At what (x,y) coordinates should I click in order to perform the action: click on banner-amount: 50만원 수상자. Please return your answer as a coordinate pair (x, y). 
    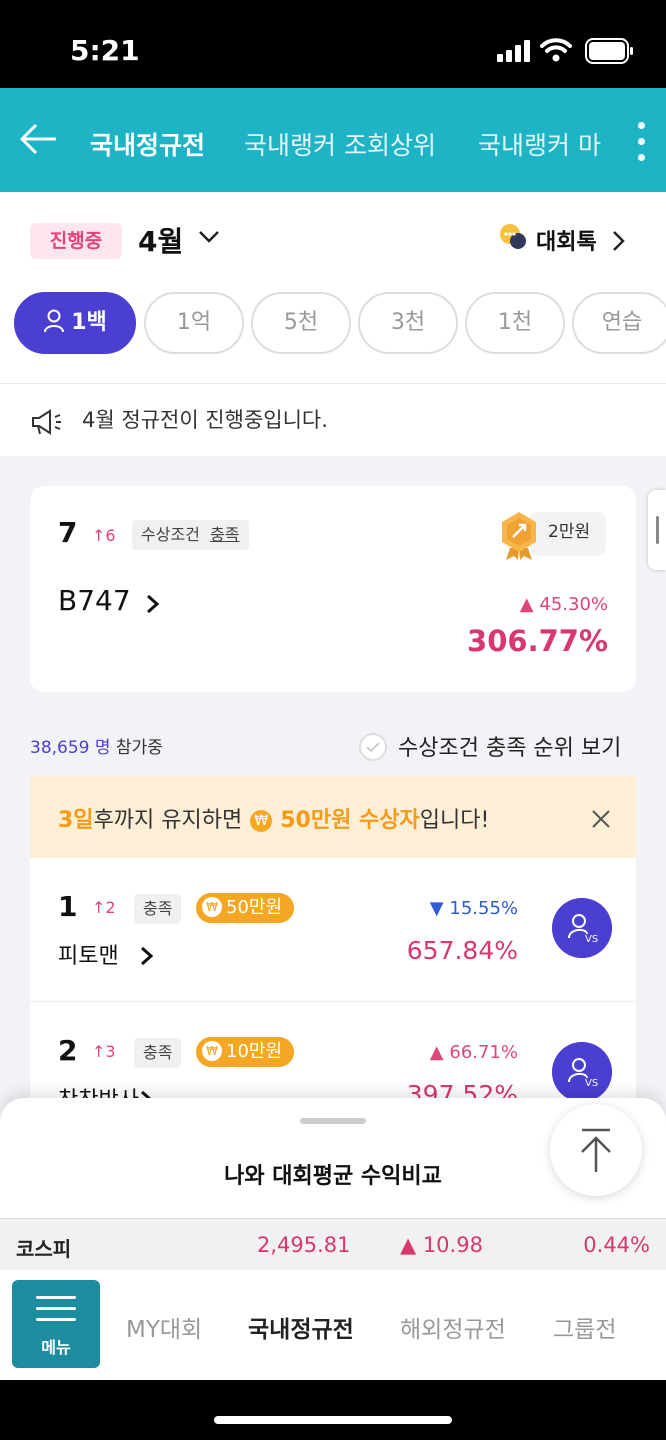
    Looking at the image, I should click on (350, 820).